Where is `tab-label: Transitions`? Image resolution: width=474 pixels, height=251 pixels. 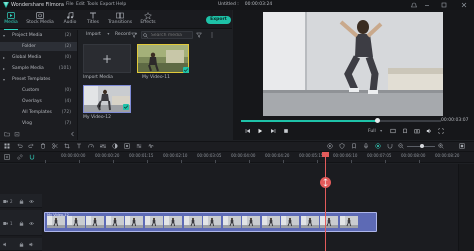 tab-label: Transitions is located at coordinates (120, 22).